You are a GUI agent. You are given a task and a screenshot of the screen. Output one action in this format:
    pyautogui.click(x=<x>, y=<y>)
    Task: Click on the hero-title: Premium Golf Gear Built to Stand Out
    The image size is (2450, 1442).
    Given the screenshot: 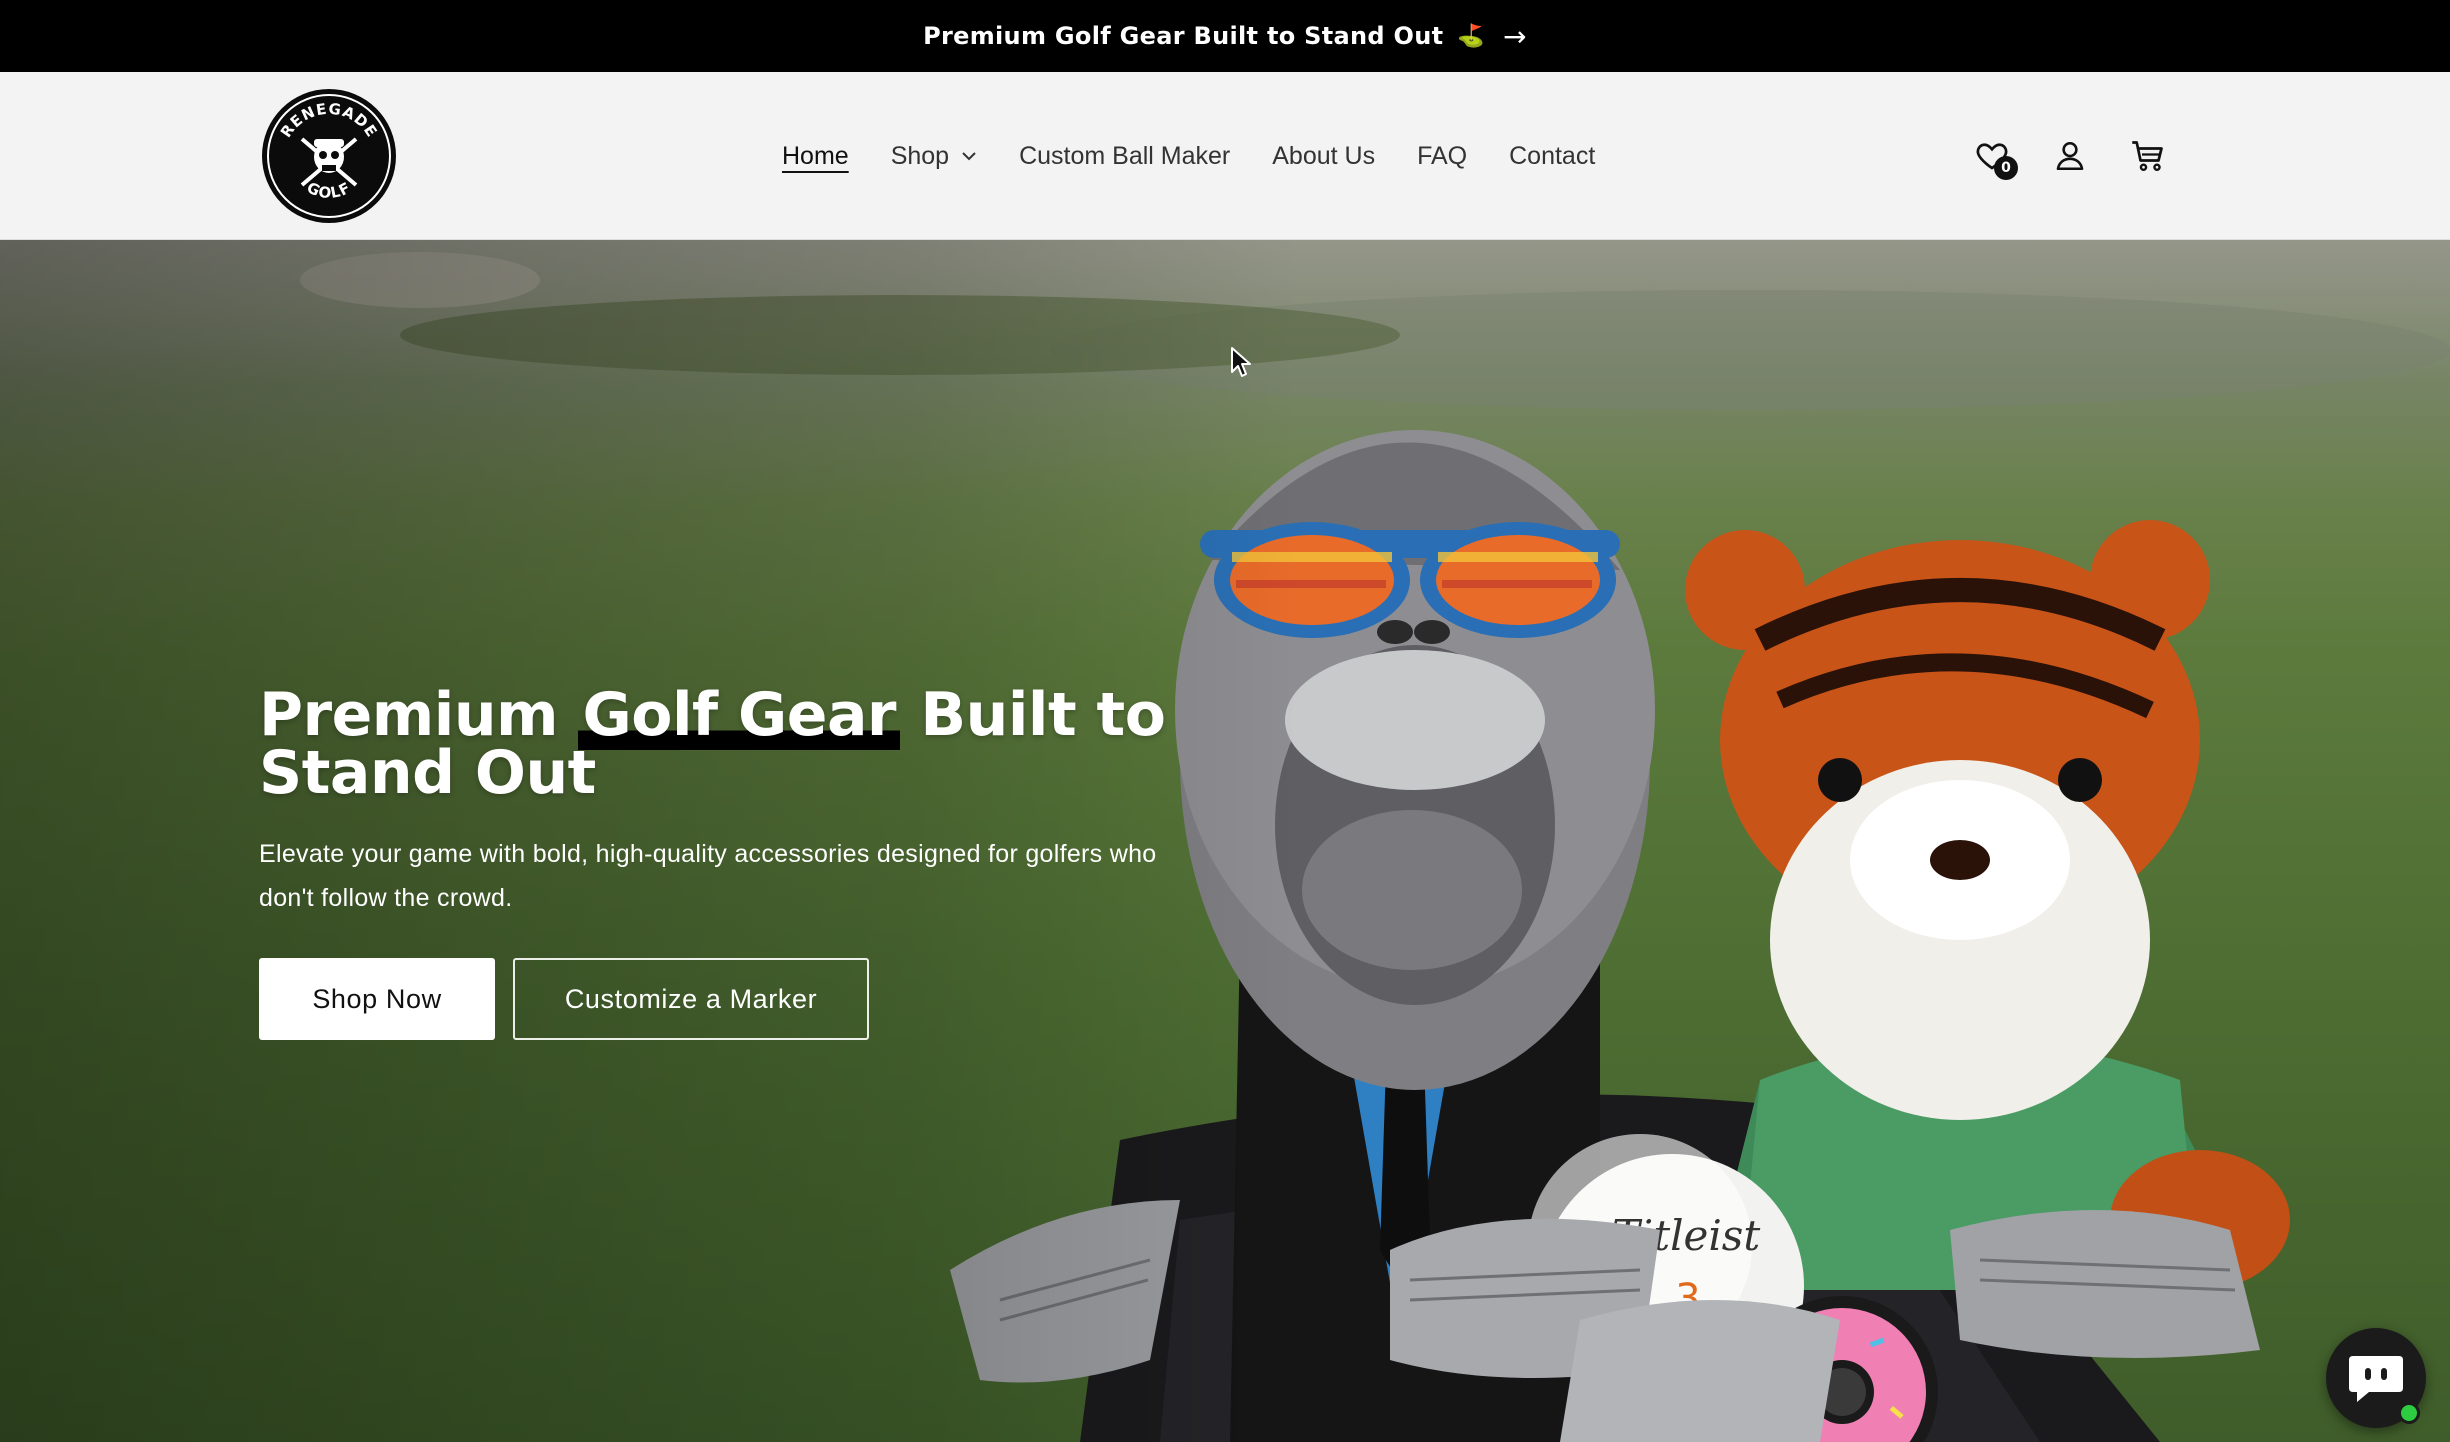 What is the action you would take?
    pyautogui.click(x=739, y=741)
    